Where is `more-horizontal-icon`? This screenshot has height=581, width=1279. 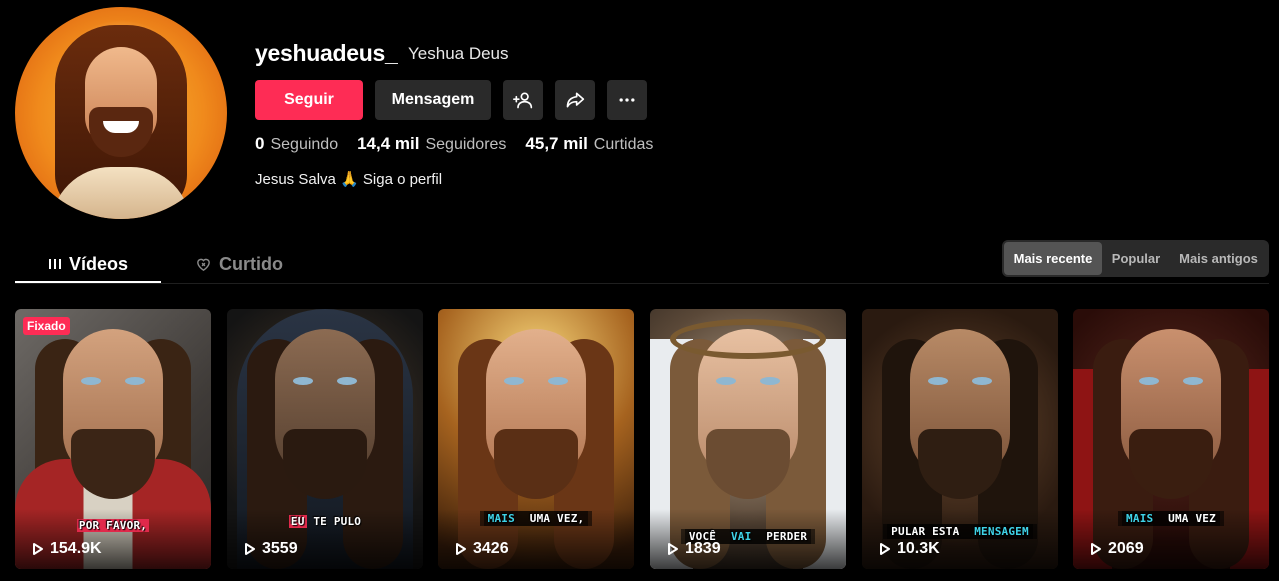
more-horizontal-icon is located at coordinates (627, 100).